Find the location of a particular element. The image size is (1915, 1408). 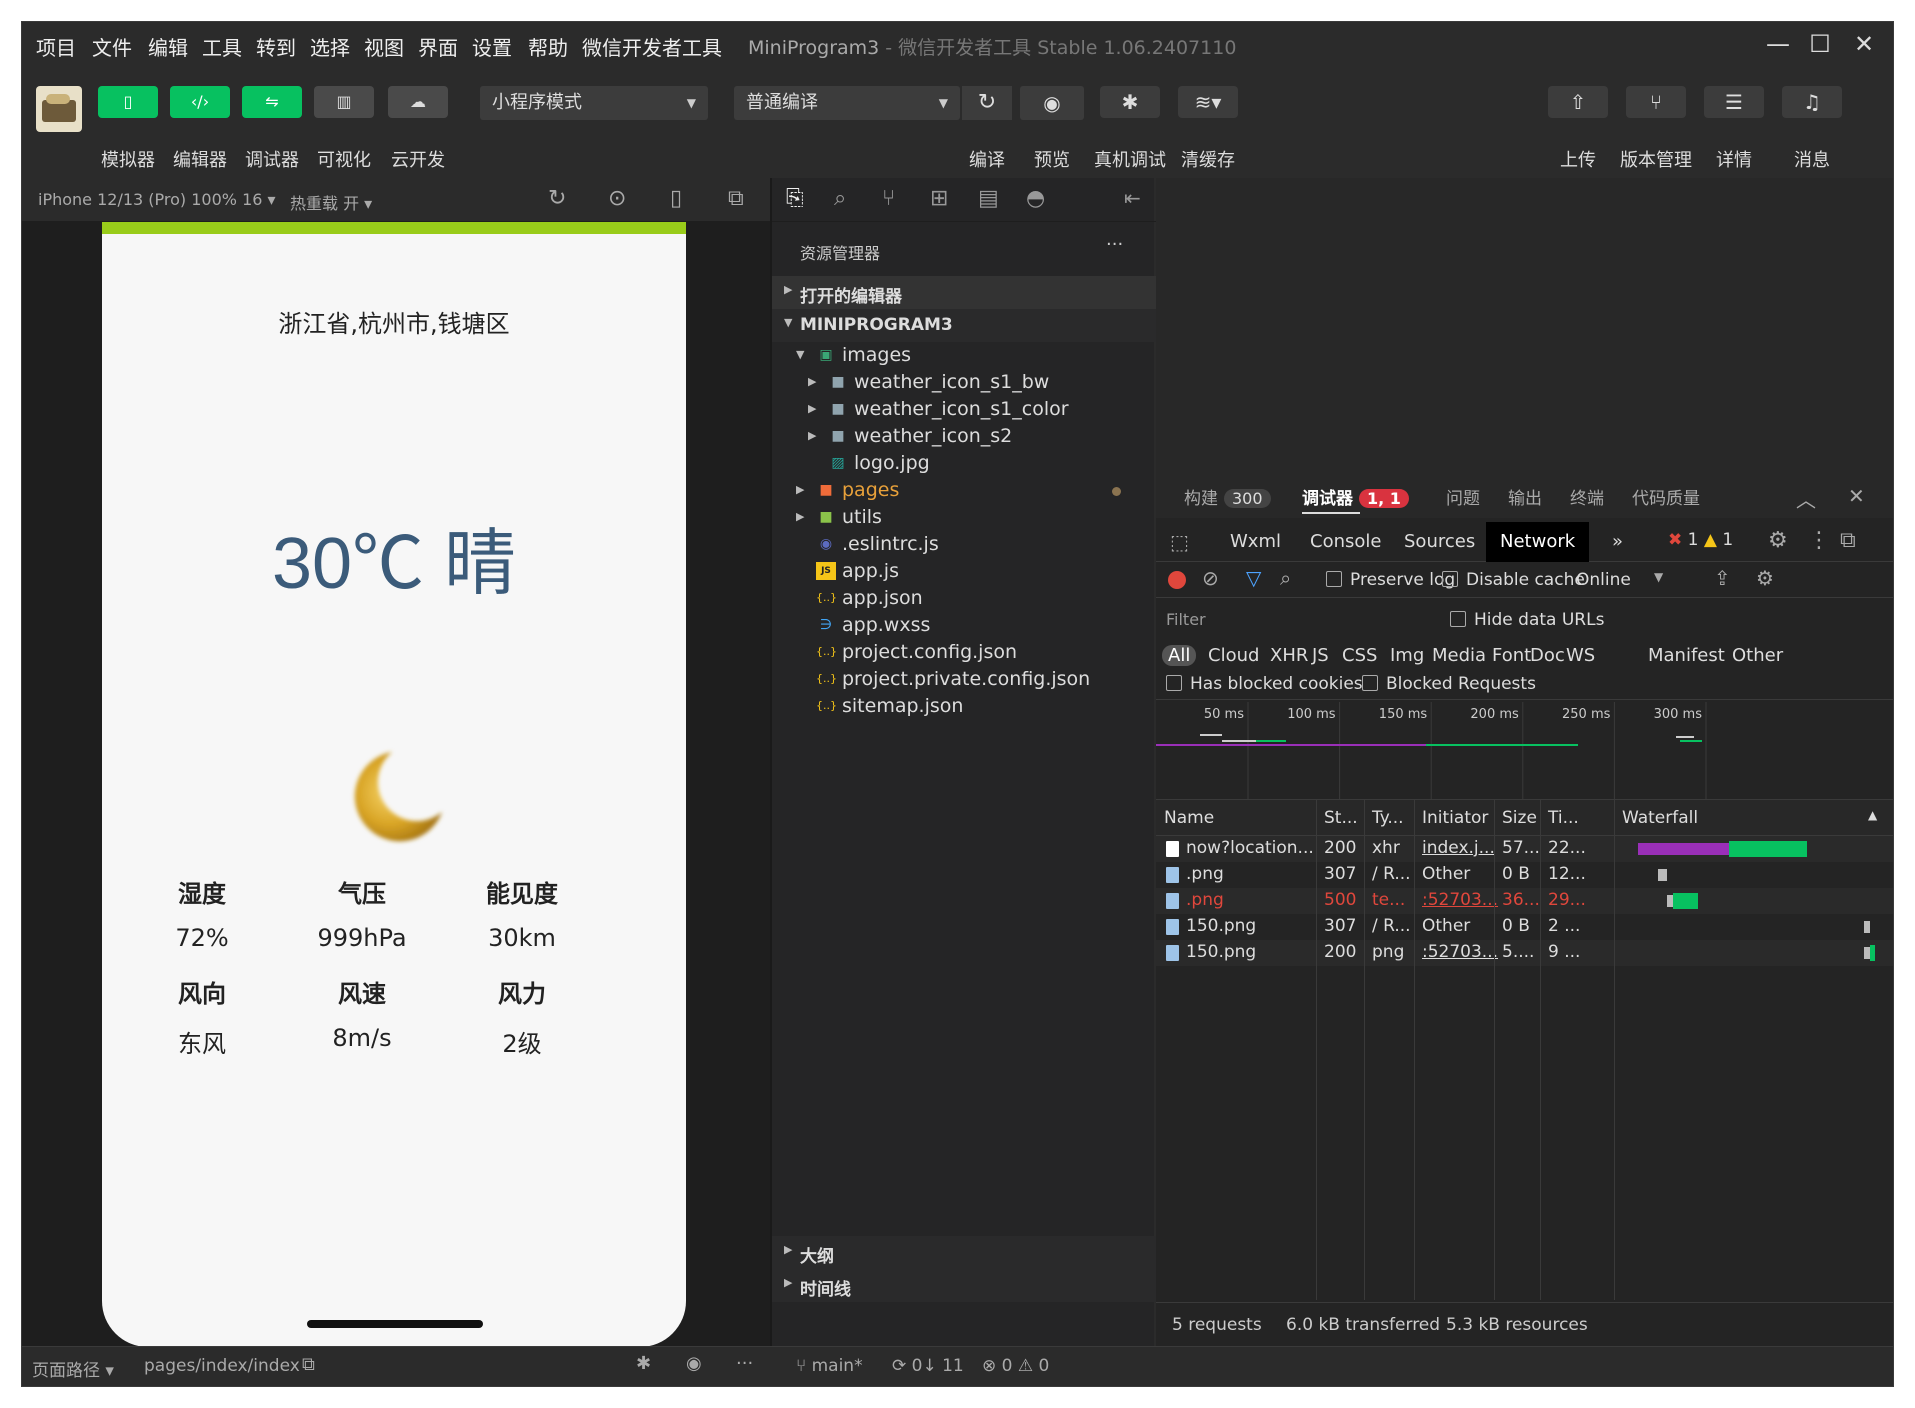

file-tree-item: JS app.js is located at coordinates (964, 571).